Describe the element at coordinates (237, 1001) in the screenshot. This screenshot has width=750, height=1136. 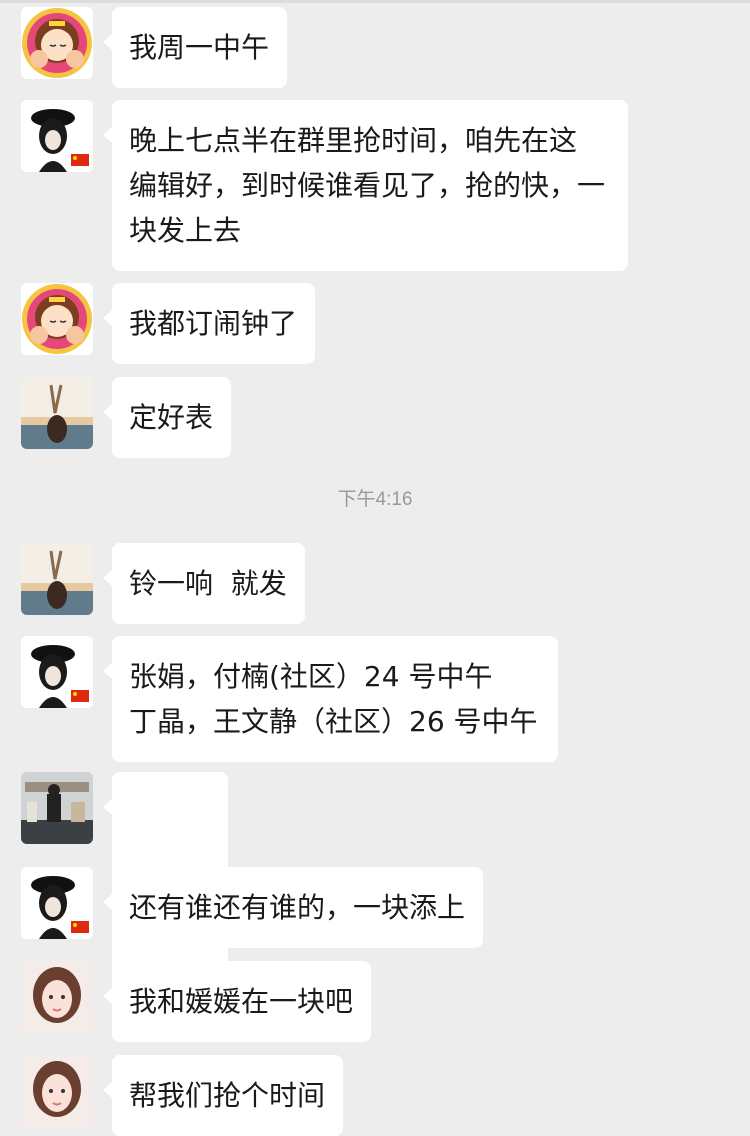
I see `message-bubble: 我和媛媛在一块吧` at that location.